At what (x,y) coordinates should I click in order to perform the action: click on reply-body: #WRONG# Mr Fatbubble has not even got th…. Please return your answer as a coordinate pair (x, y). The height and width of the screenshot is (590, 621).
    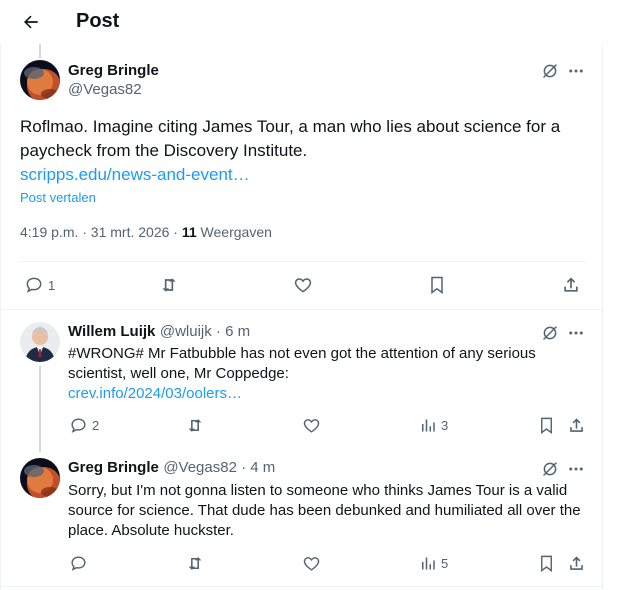
    Looking at the image, I should click on (302, 363).